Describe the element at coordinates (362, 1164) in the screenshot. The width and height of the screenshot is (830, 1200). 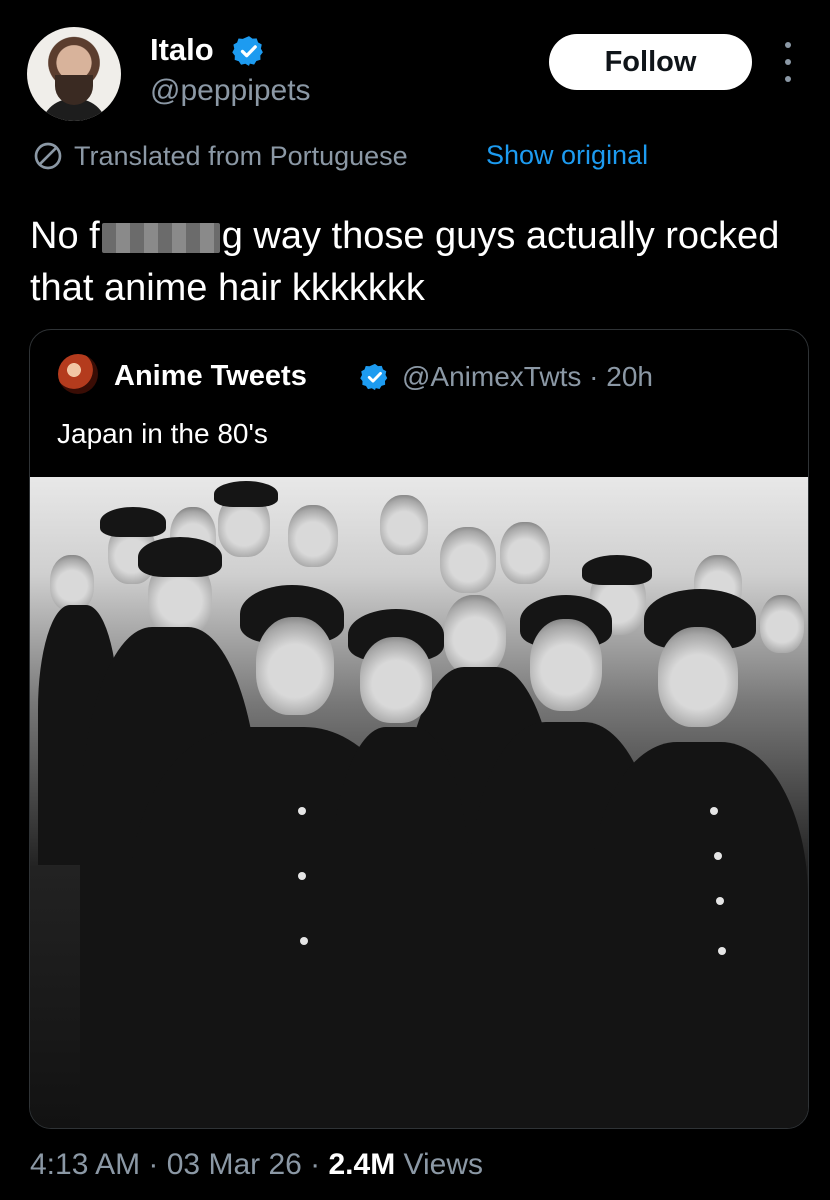
I see `views-count: 2.4M` at that location.